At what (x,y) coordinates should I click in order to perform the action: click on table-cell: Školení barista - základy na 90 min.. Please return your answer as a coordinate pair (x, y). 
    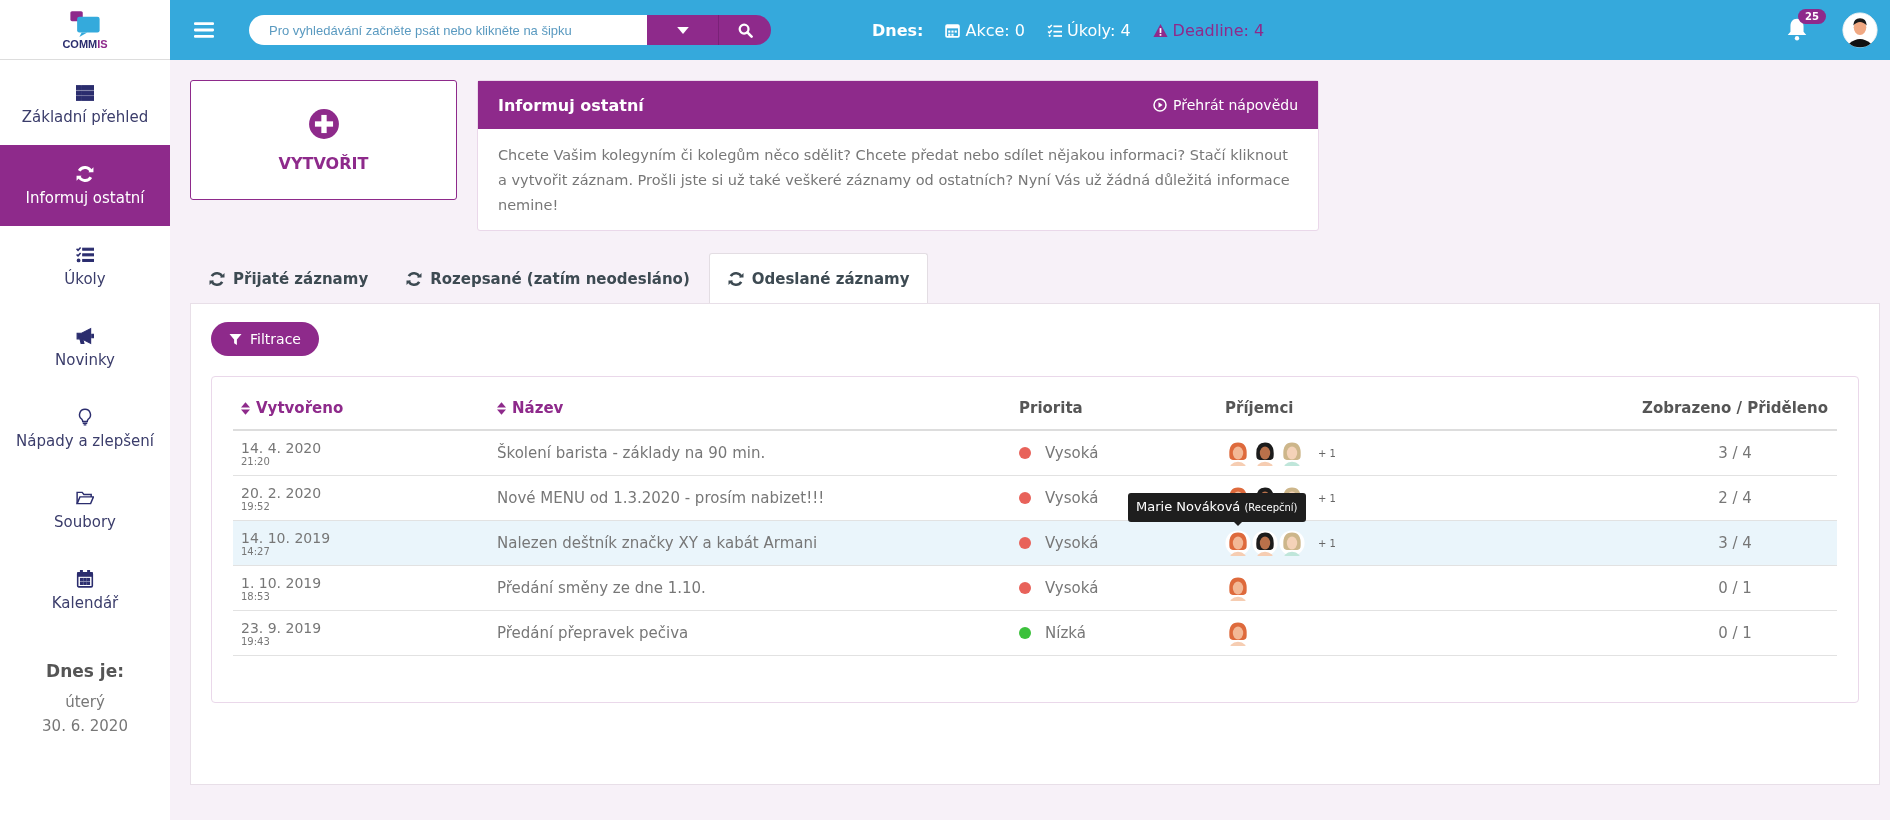
    Looking at the image, I should click on (631, 453).